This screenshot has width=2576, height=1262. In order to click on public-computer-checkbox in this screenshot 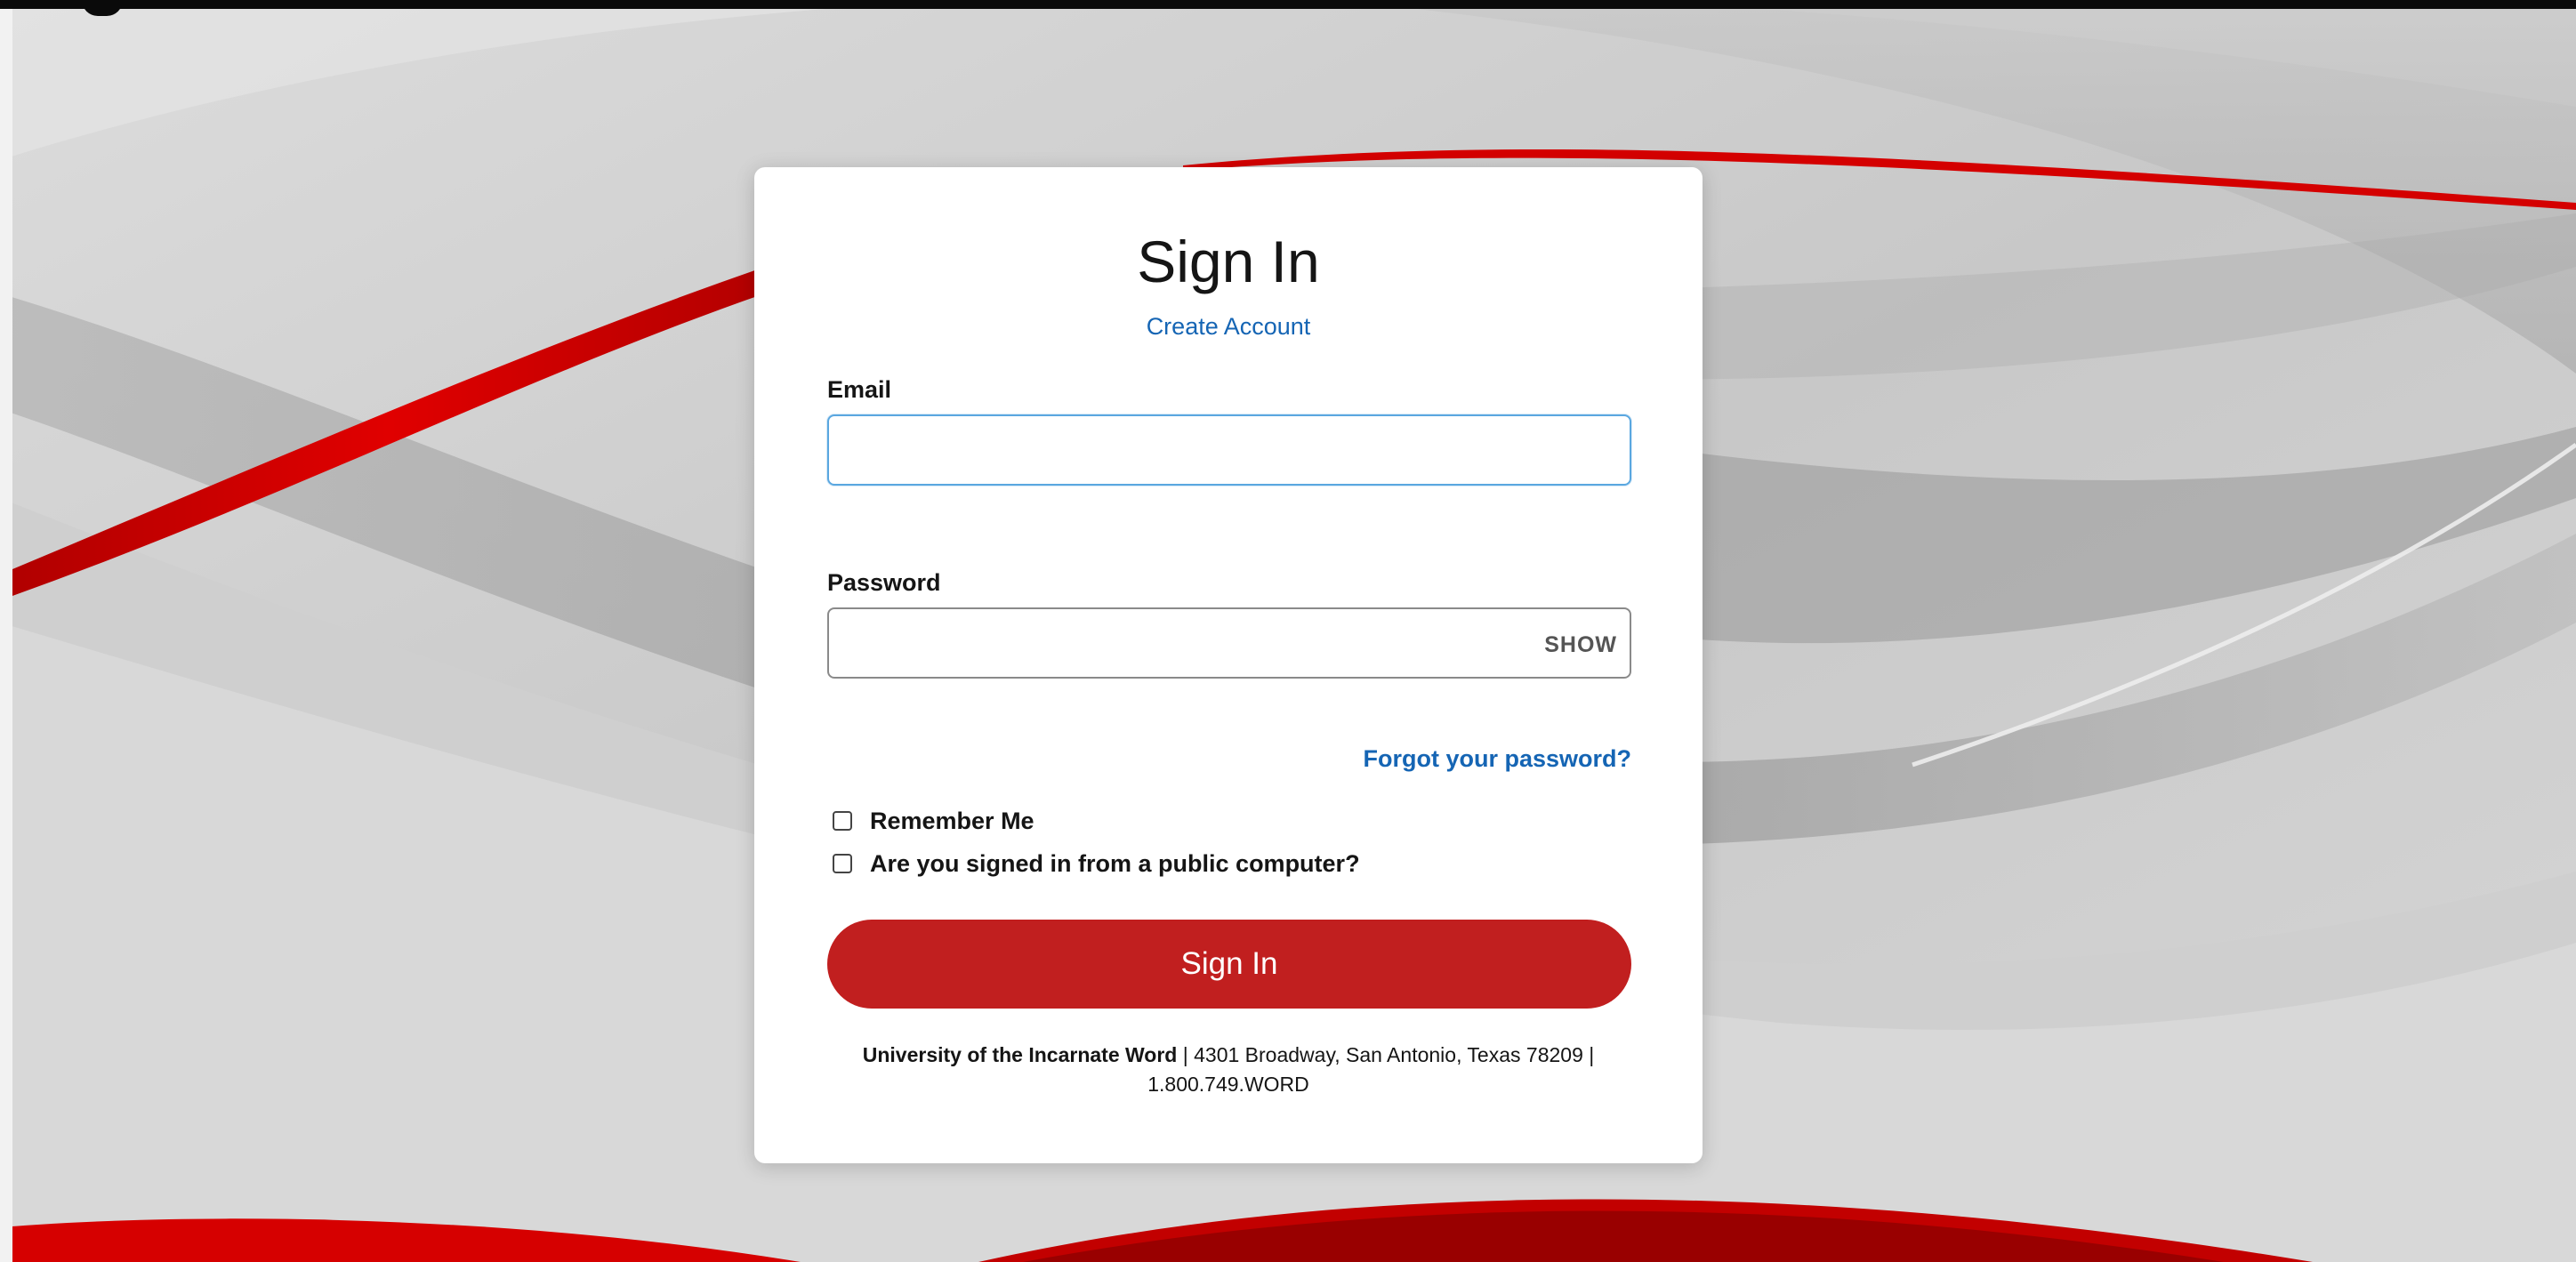, I will do `click(842, 863)`.